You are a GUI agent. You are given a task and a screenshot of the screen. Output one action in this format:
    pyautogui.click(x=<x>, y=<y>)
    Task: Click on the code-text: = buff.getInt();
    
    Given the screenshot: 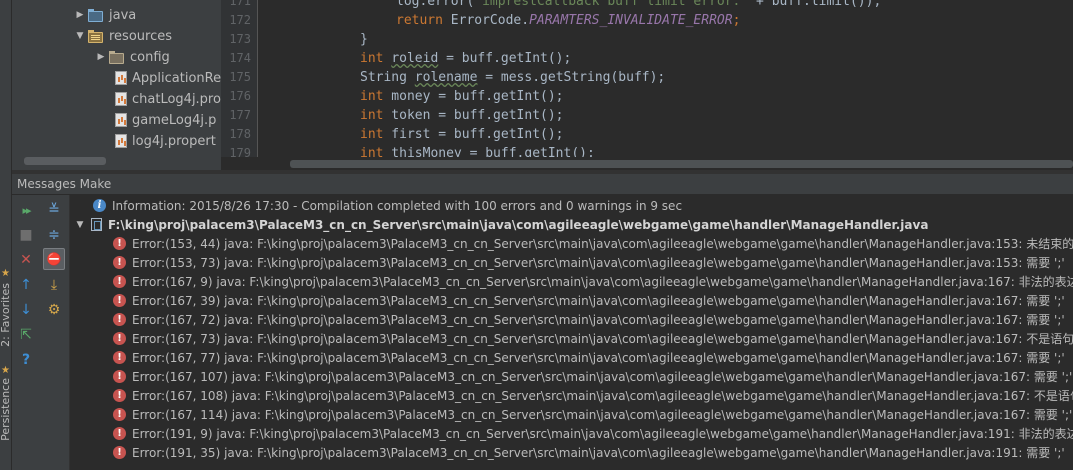 What is the action you would take?
    pyautogui.click(x=505, y=58)
    